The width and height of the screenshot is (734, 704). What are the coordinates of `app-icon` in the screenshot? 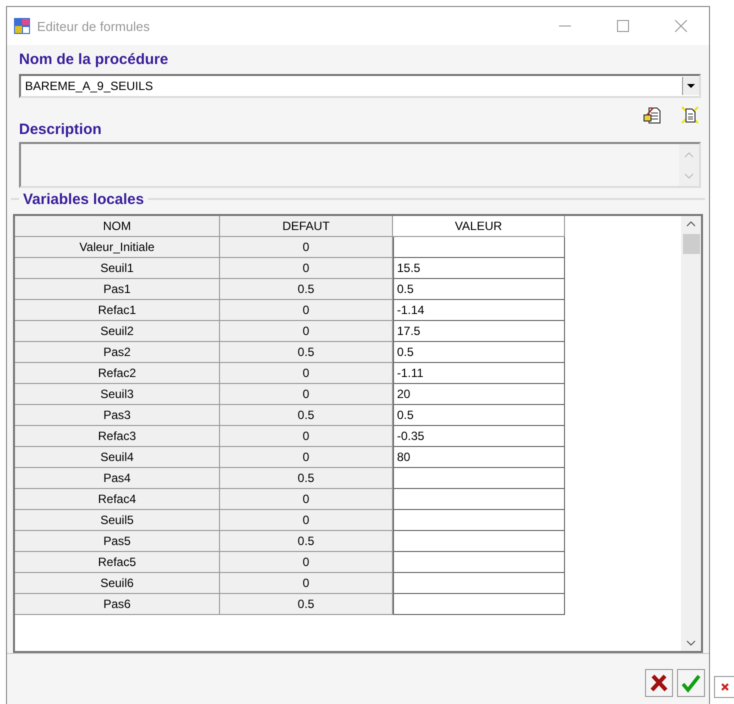 It's located at (22, 26).